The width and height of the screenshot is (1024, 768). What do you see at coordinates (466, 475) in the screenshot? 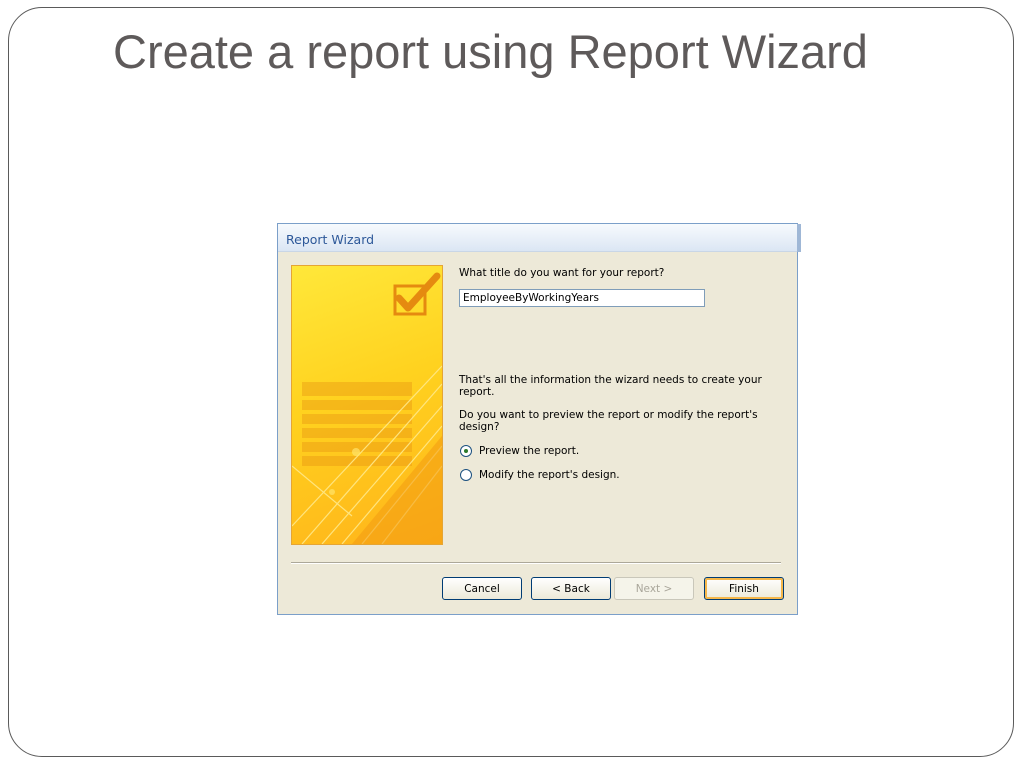
I see `radio-unchecked-icon` at bounding box center [466, 475].